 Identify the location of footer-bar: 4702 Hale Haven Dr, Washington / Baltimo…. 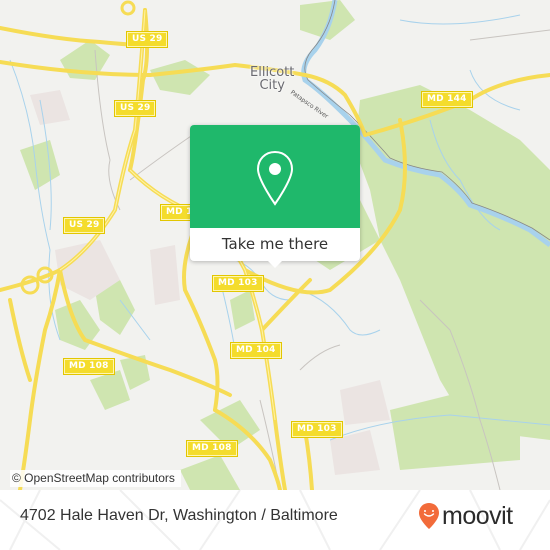
(275, 520).